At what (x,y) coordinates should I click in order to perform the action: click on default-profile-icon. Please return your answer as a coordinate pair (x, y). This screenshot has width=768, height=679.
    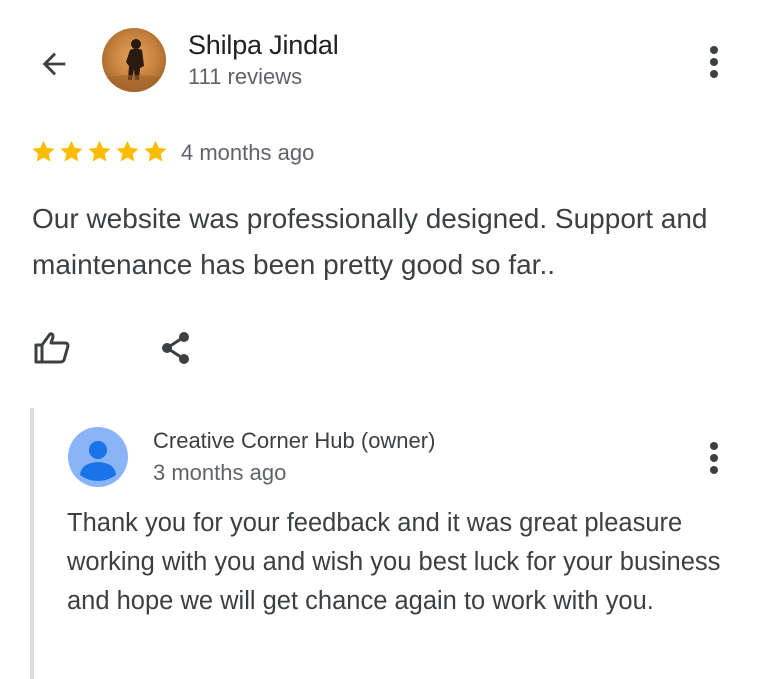
    Looking at the image, I should click on (98, 457).